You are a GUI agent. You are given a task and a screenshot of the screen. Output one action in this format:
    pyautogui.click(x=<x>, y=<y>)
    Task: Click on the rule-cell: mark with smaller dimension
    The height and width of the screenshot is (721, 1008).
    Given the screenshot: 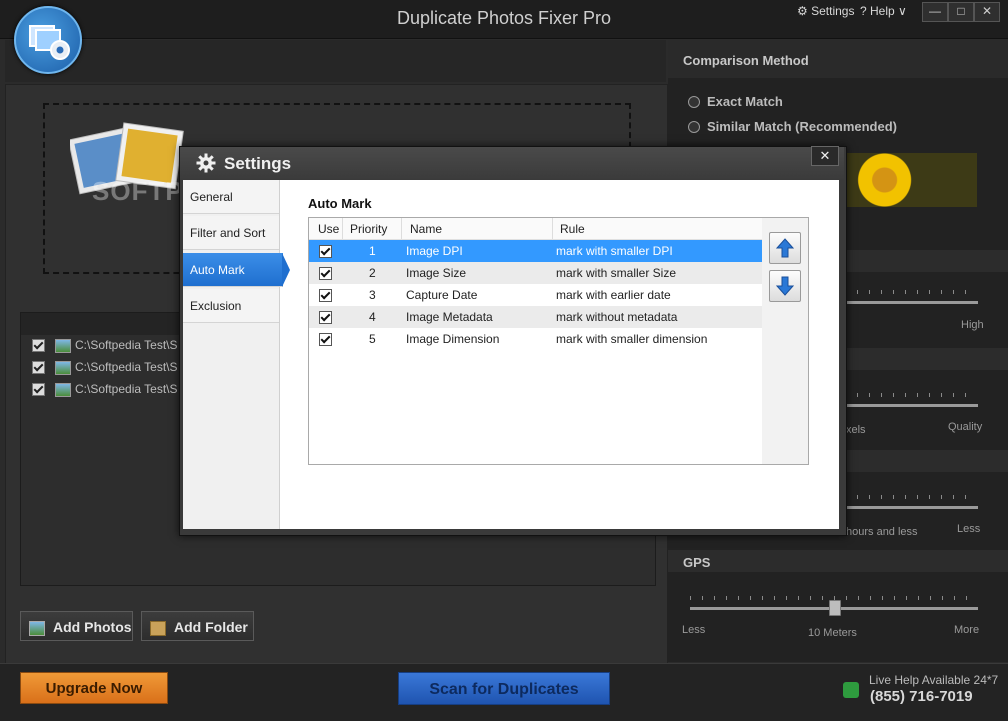 What is the action you would take?
    pyautogui.click(x=632, y=339)
    